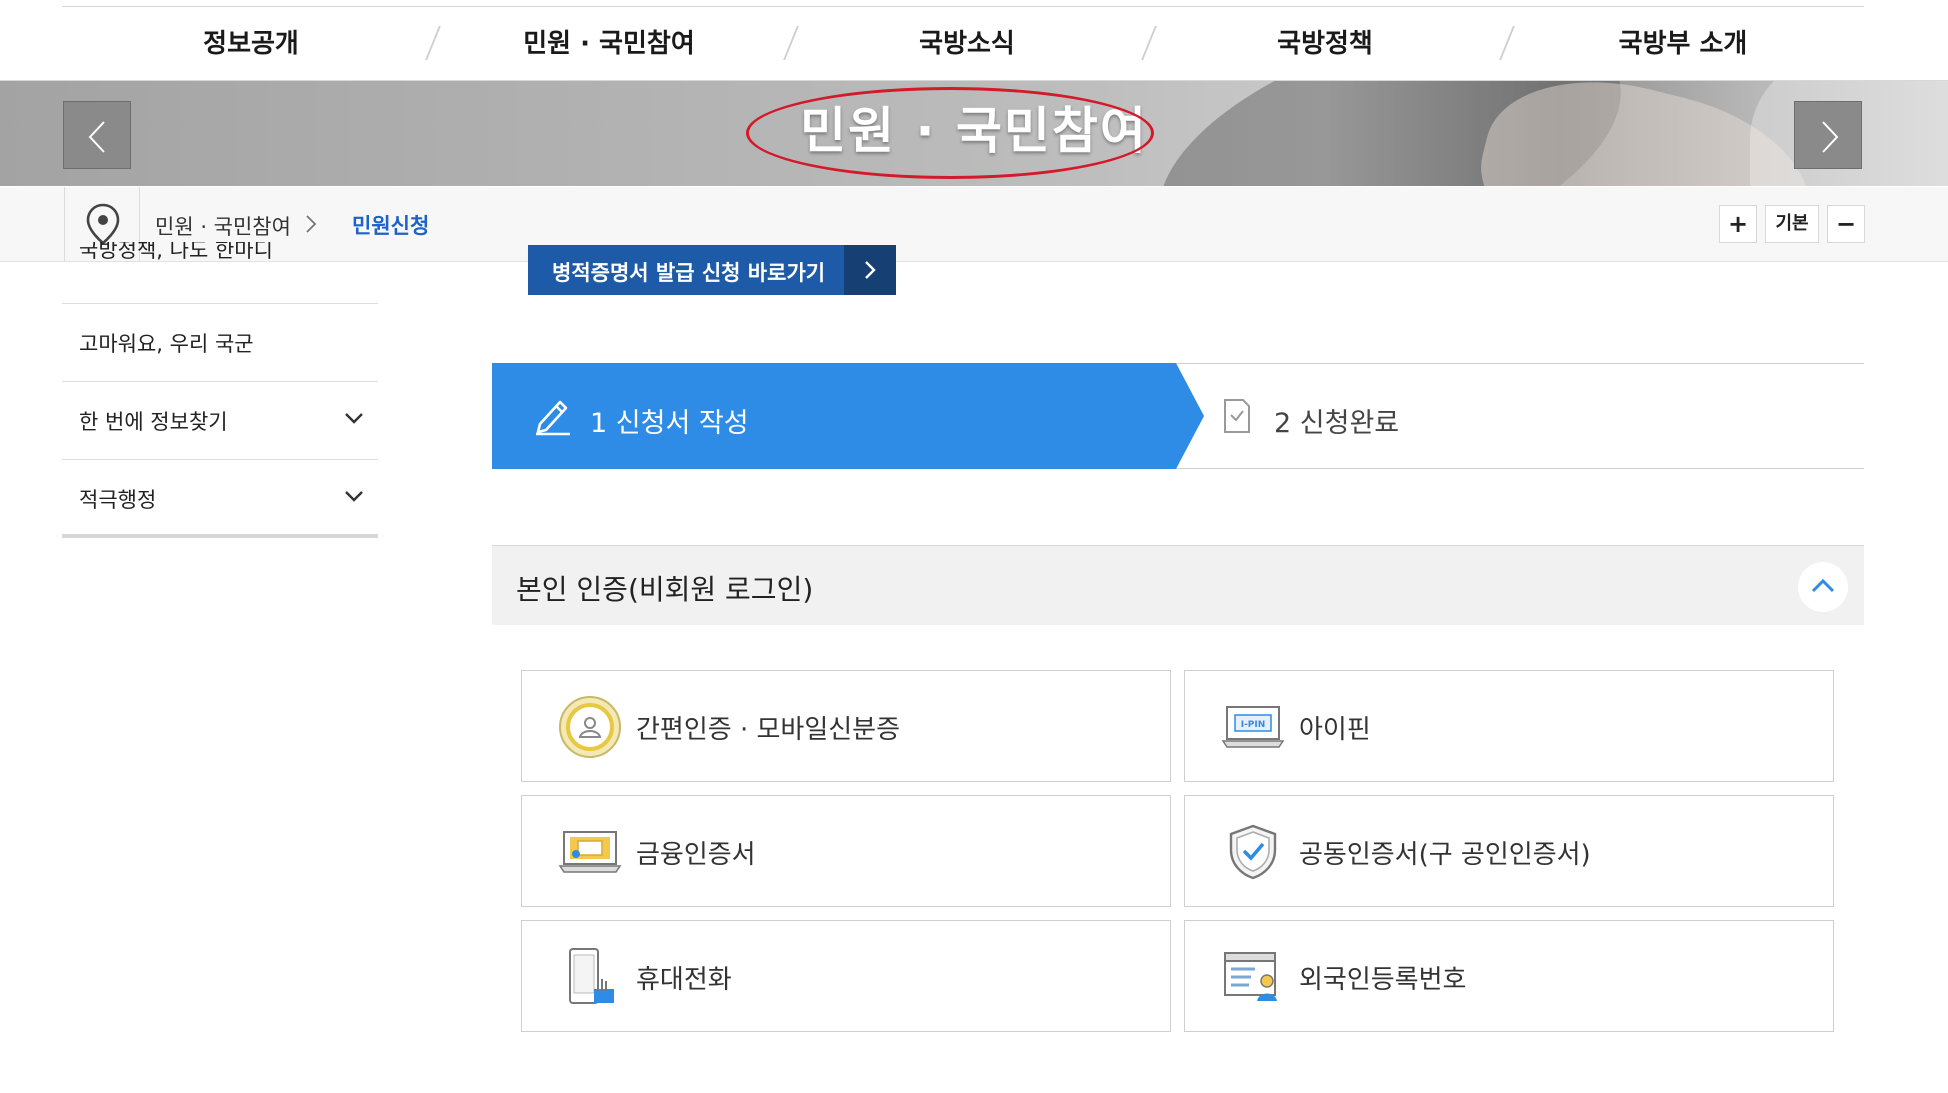 Image resolution: width=1948 pixels, height=1093 pixels. I want to click on auth-option-ipin: I-PIN 아이핀, so click(1509, 726).